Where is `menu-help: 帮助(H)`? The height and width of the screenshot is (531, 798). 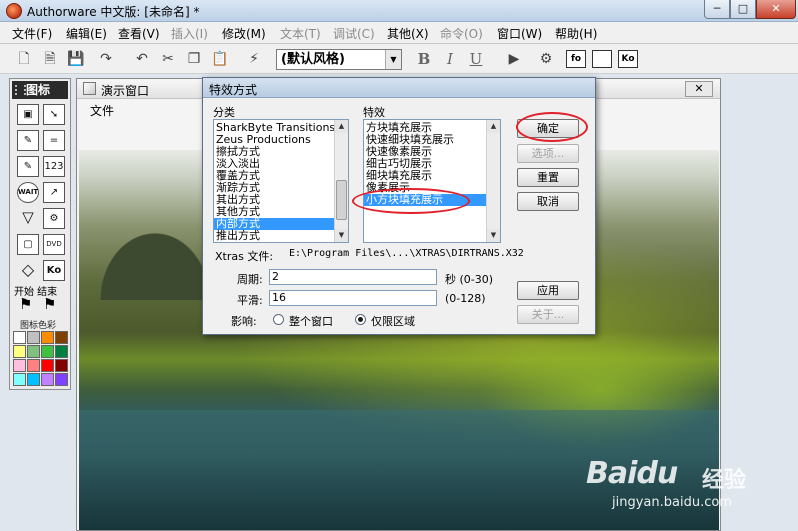
menu-help: 帮助(H) is located at coordinates (576, 33).